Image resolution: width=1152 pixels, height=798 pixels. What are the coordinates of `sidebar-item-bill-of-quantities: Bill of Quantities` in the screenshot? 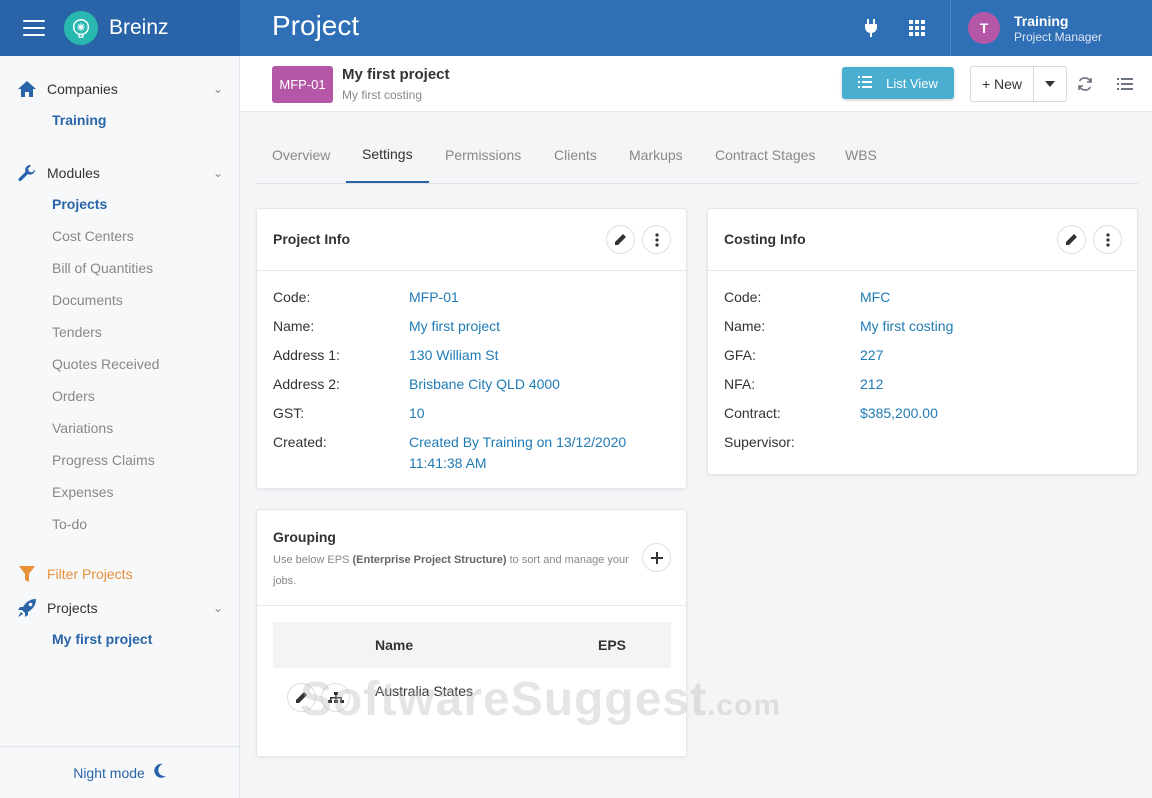 It's located at (102, 268).